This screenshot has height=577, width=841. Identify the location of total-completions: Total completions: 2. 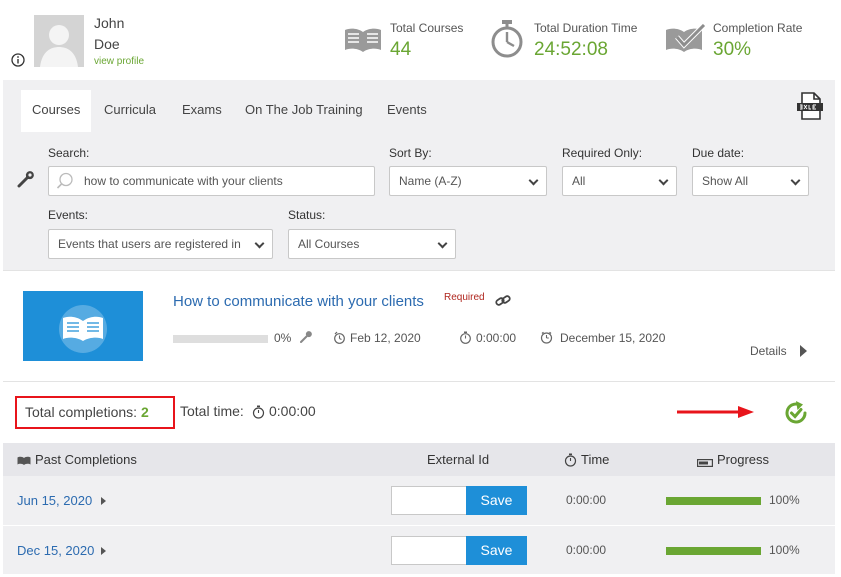
(87, 412).